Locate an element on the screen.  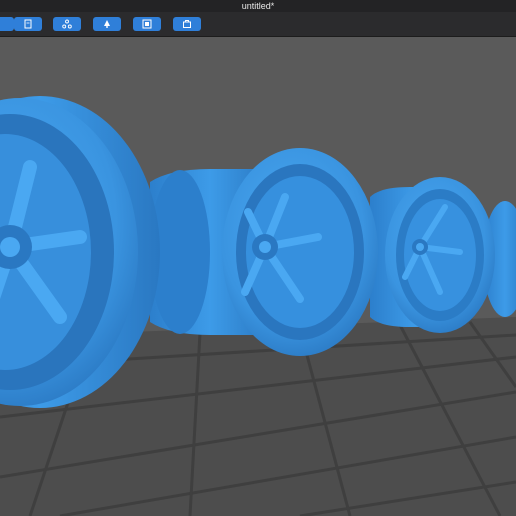
frame-icon is located at coordinates (147, 24).